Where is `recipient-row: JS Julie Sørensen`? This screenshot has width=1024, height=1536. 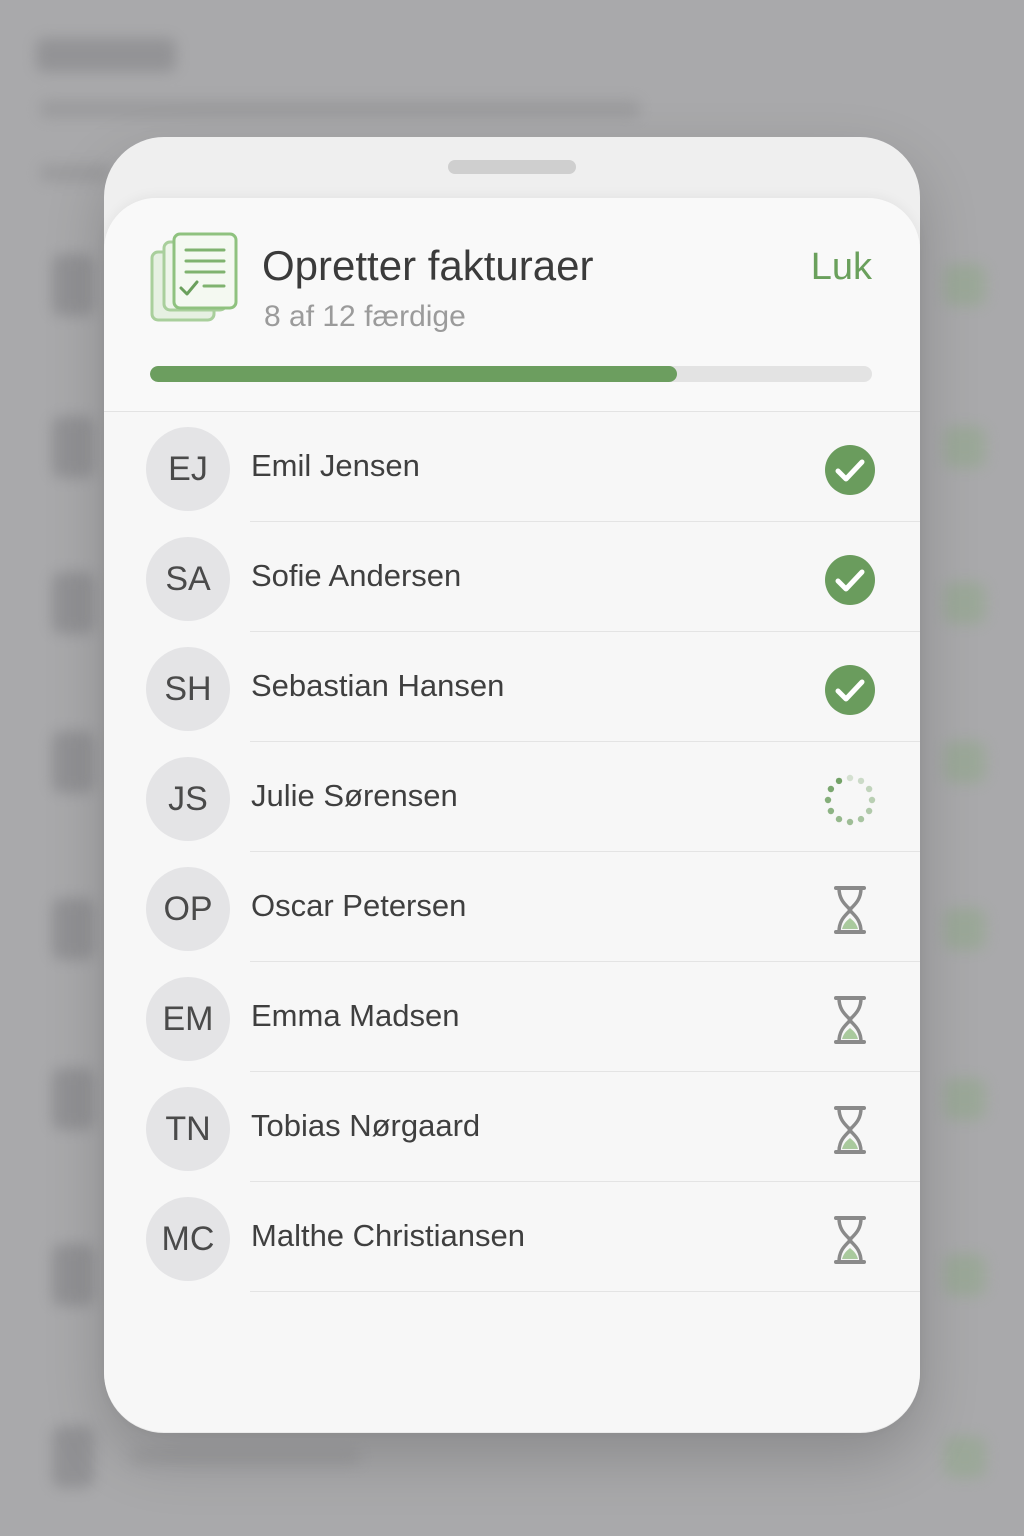
recipient-row: JS Julie Sørensen is located at coordinates (512, 797).